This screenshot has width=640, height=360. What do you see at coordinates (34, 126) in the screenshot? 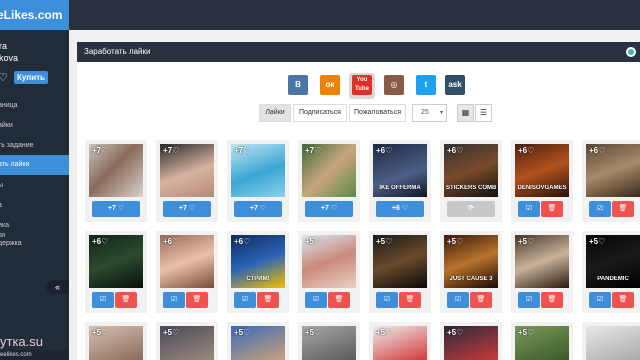
I see `sidebar-item-likes: айки` at bounding box center [34, 126].